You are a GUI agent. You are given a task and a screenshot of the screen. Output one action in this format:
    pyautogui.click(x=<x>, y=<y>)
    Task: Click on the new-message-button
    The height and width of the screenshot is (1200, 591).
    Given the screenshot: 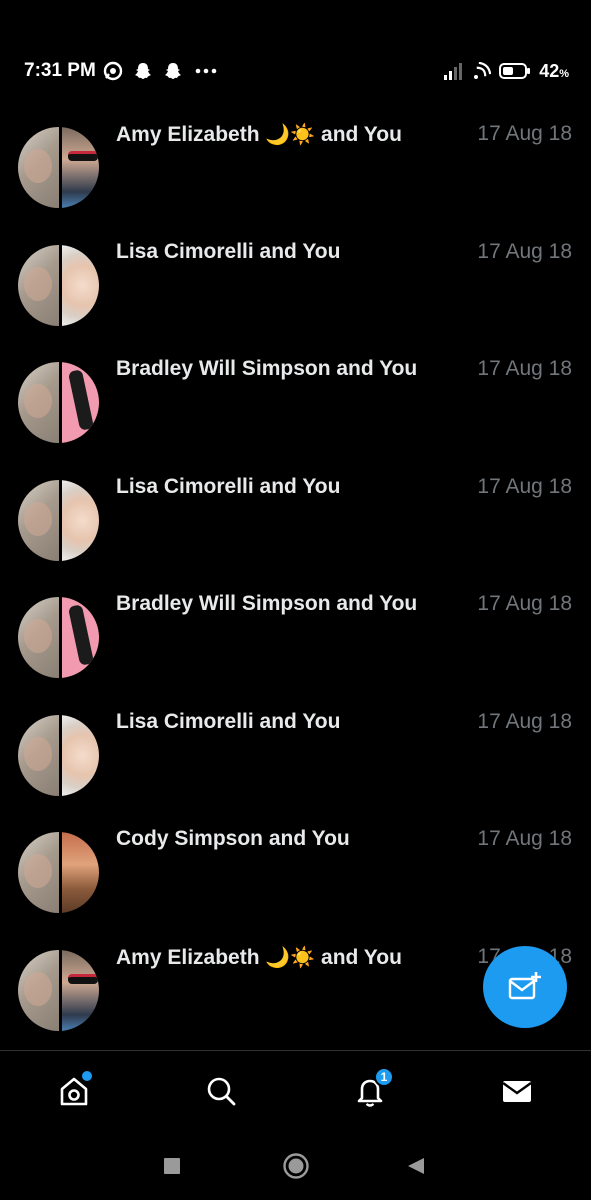 What is the action you would take?
    pyautogui.click(x=525, y=987)
    